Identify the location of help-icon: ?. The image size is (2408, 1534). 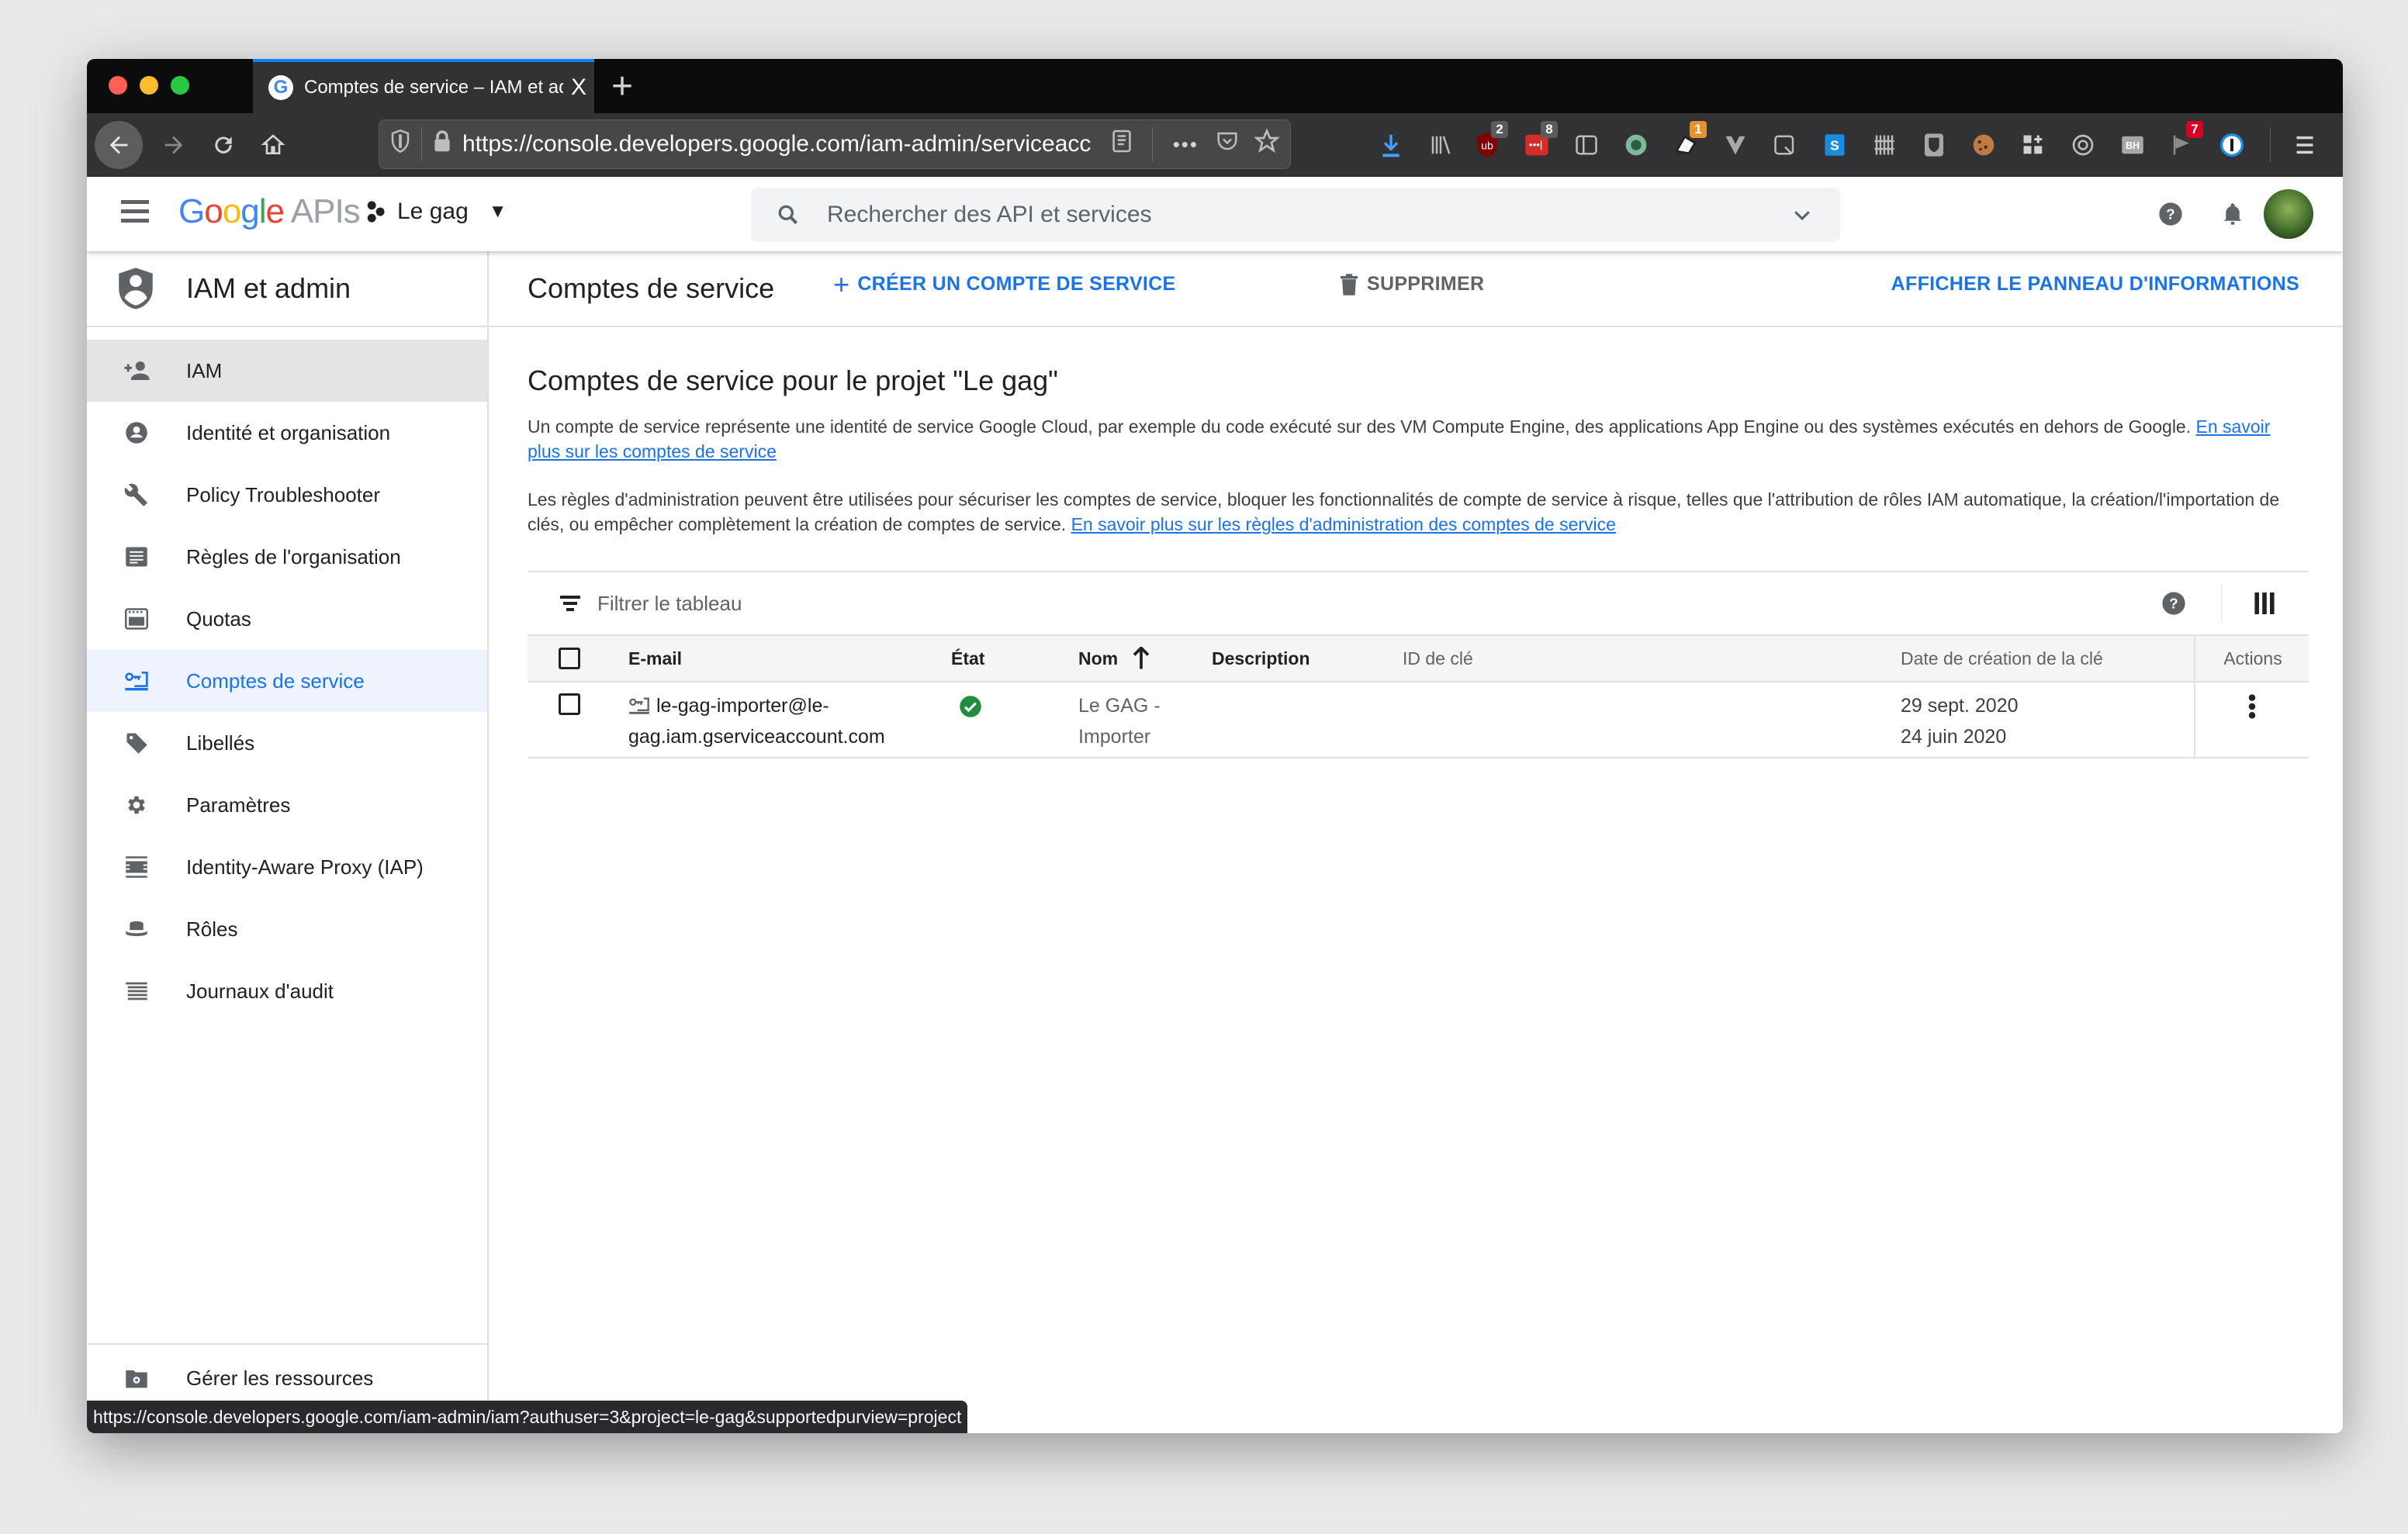
(2170, 214).